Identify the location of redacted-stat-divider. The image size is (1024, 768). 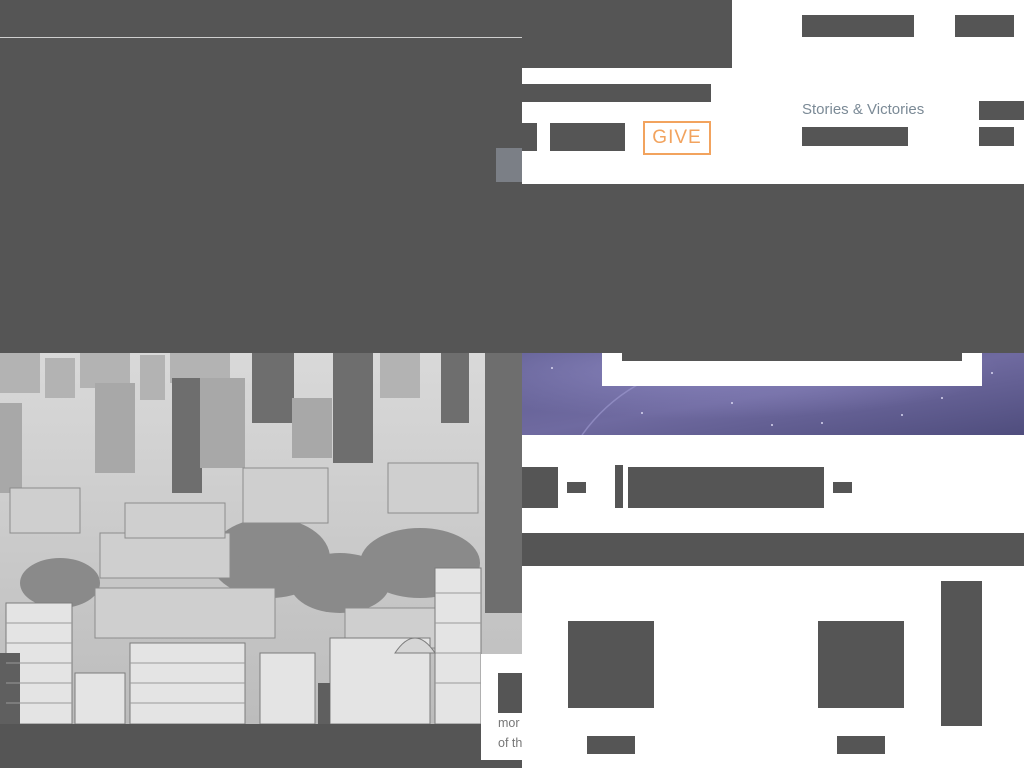
(619, 486).